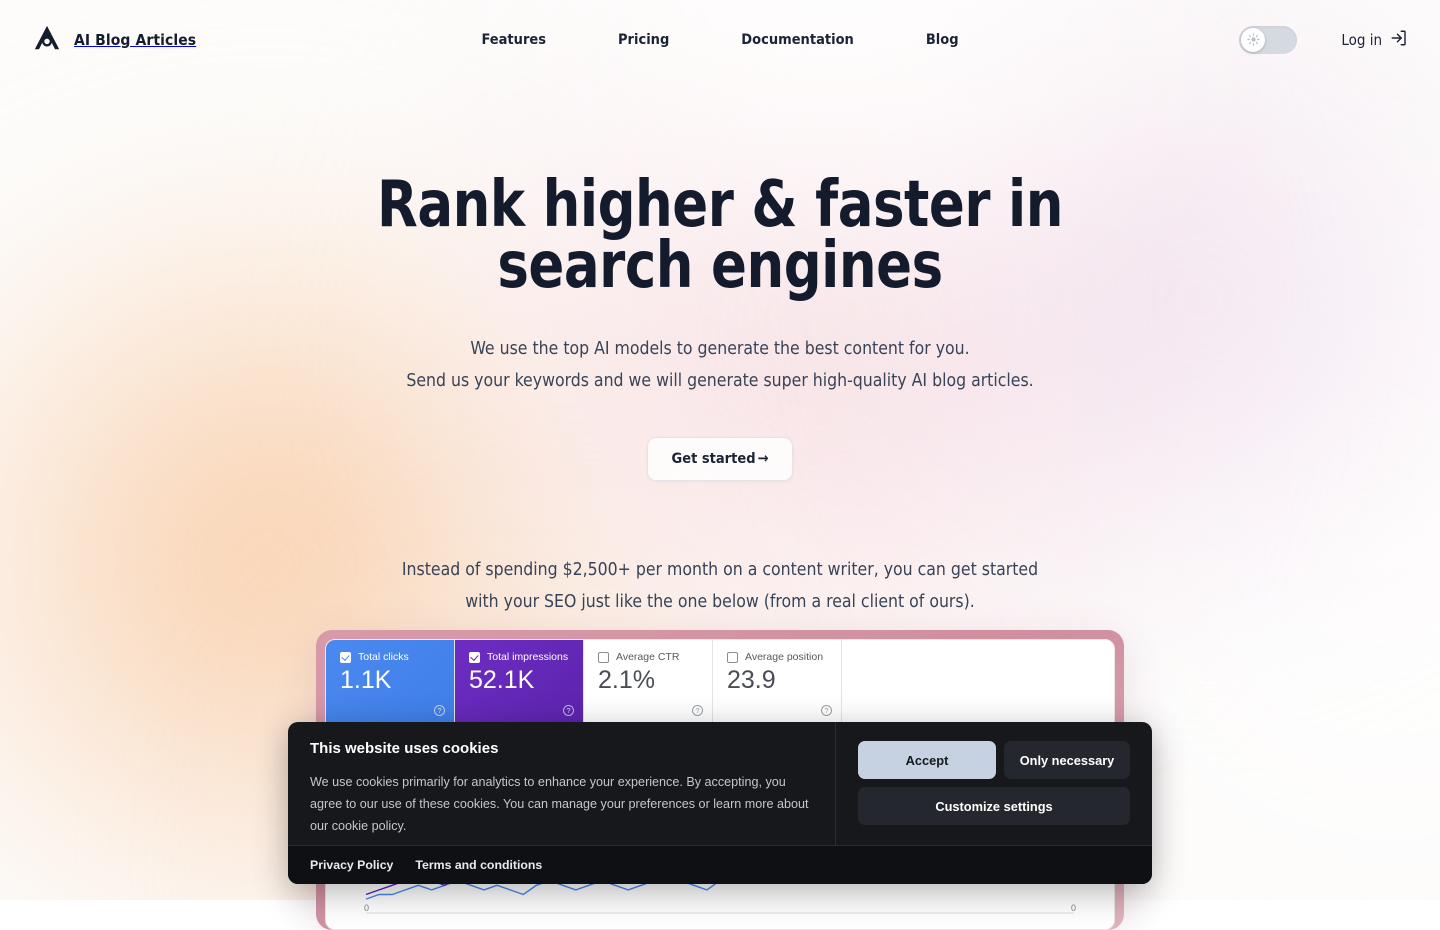  I want to click on nav-item-documentation: Documentation, so click(797, 40).